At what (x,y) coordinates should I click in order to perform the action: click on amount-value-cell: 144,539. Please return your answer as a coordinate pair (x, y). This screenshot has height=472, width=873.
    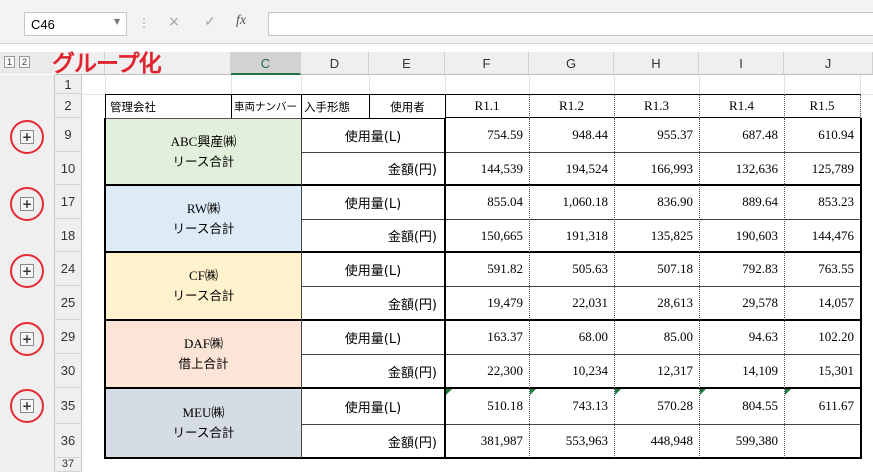
    Looking at the image, I should click on (487, 168).